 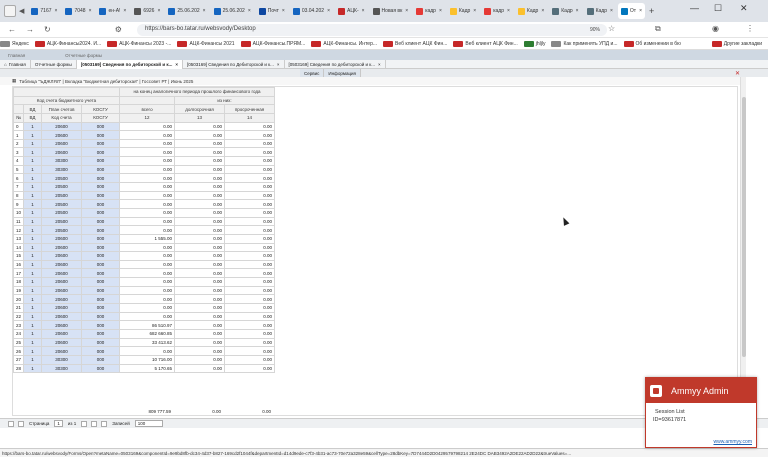 What do you see at coordinates (147, 325) in the screenshot?
I see `row-total: 86 510.97` at bounding box center [147, 325].